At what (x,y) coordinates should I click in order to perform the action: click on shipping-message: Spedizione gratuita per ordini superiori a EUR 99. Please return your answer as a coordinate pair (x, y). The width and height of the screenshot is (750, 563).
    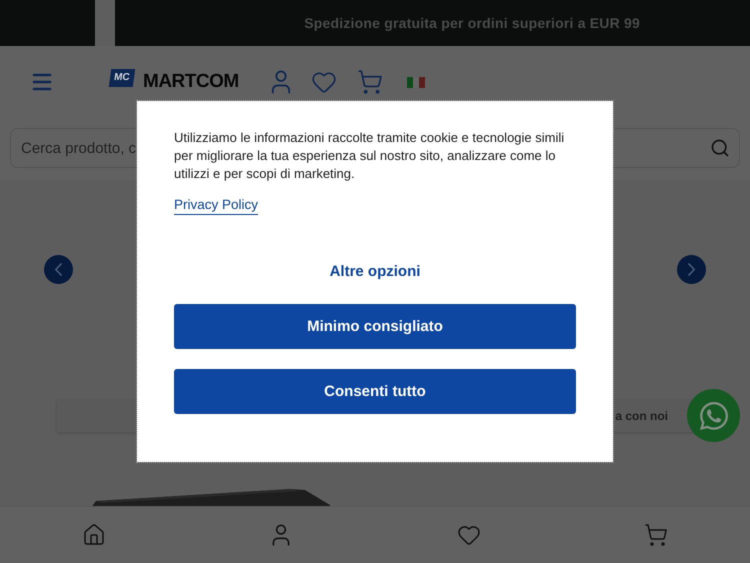
    Looking at the image, I should click on (472, 23).